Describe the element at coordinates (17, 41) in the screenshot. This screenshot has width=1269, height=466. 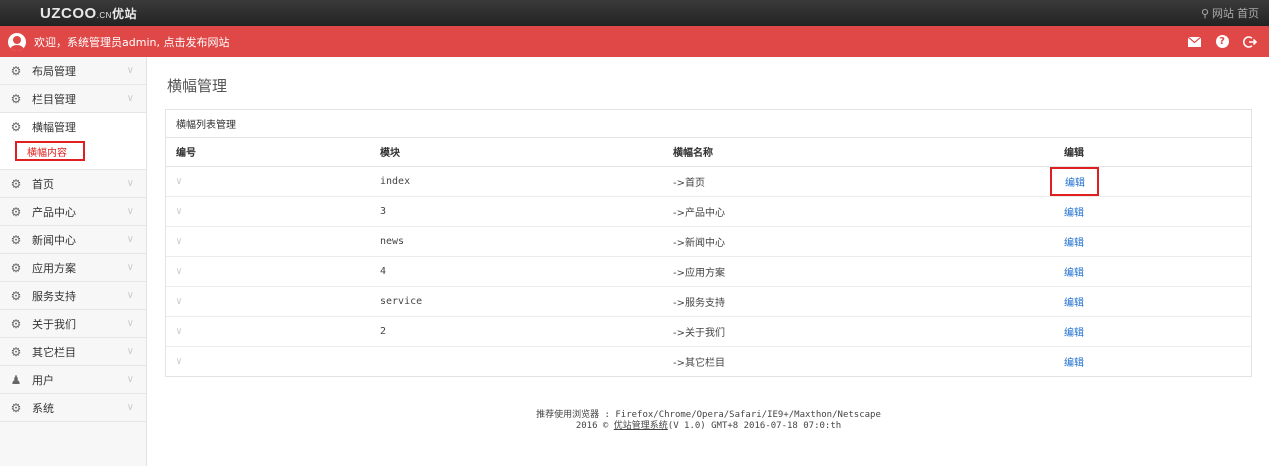
I see `avatar` at that location.